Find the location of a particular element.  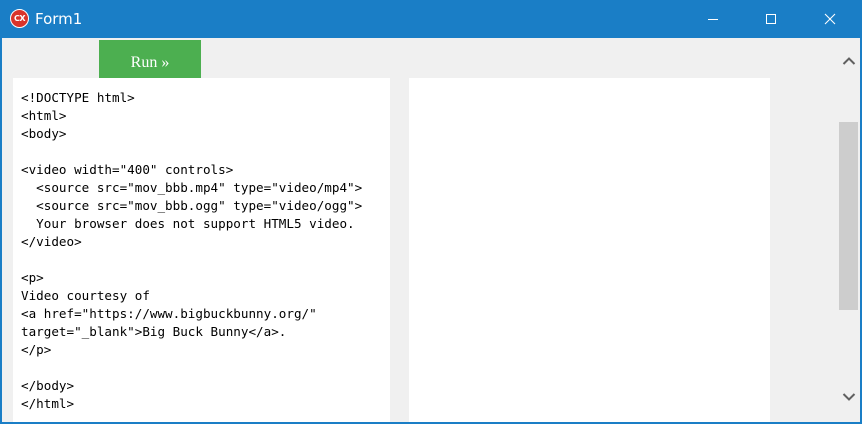

code-line: <video width="400" controls> is located at coordinates (127, 169).